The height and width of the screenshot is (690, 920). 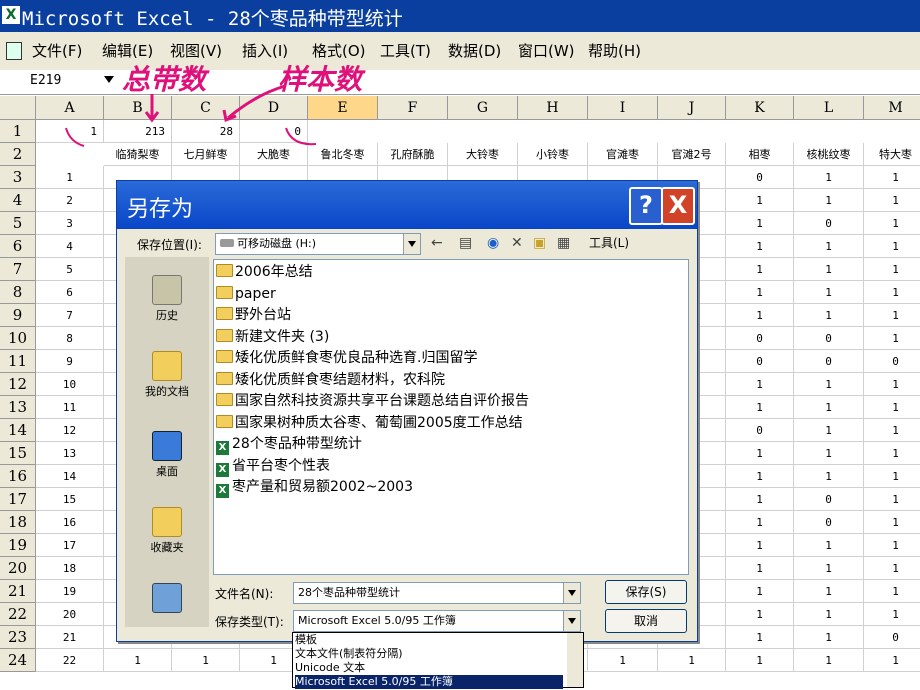 I want to click on tools-menu: 工具(L), so click(x=609, y=243).